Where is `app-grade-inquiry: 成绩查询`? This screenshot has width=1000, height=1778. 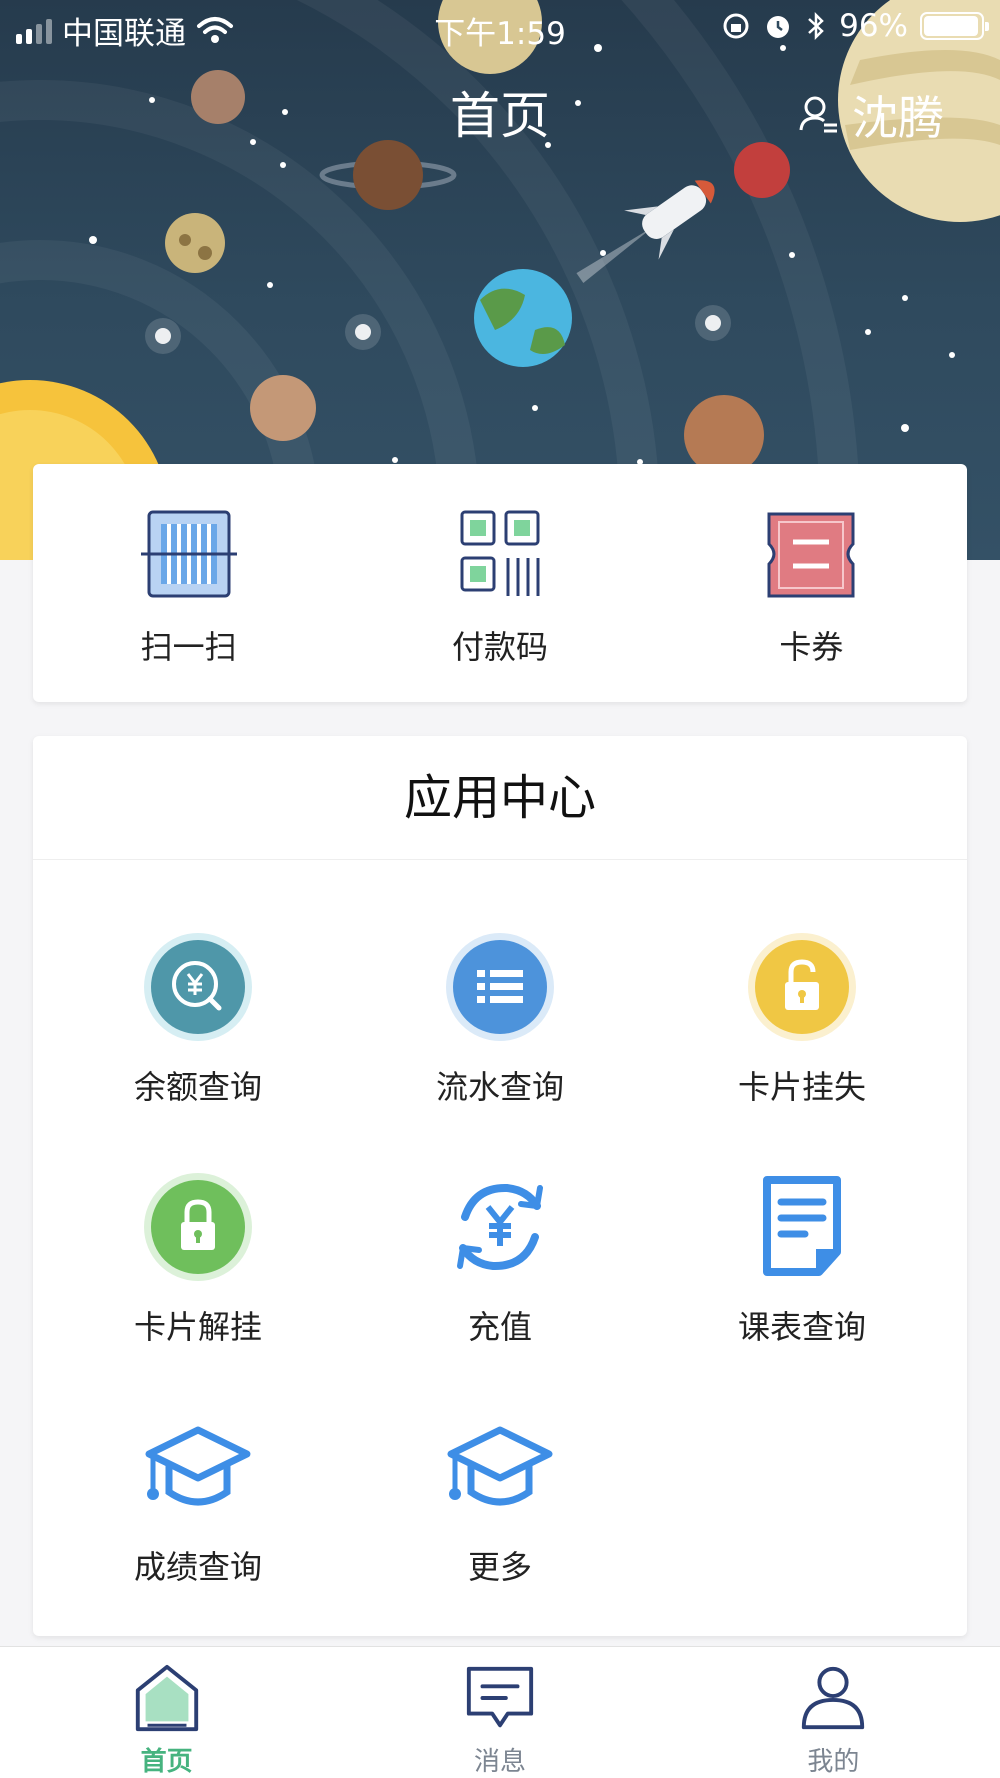 app-grade-inquiry: 成绩查询 is located at coordinates (198, 1500).